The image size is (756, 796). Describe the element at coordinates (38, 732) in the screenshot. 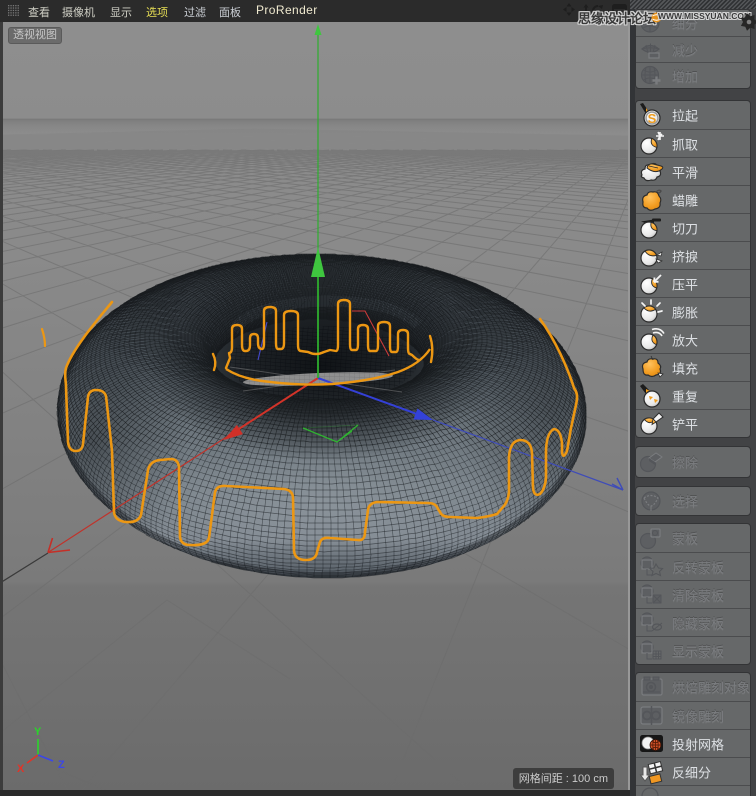

I see `svg-text: Y` at that location.